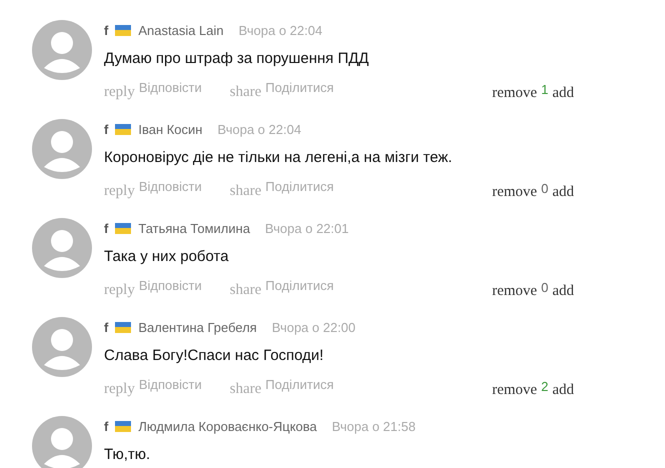  Describe the element at coordinates (167, 257) in the screenshot. I see `comment-text: Така у них робота` at that location.